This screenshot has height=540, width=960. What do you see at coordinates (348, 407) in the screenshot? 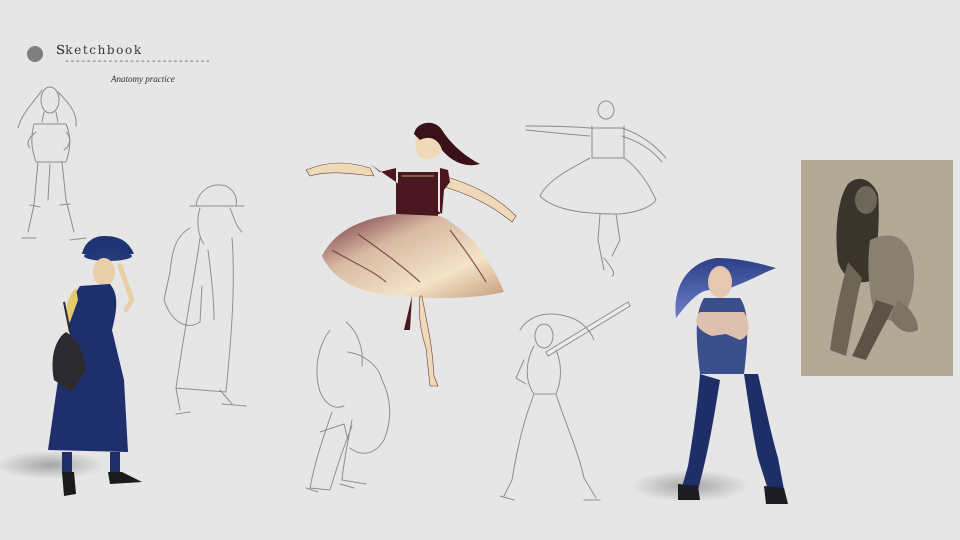
I see `pencil-sketch-sitting-figure` at bounding box center [348, 407].